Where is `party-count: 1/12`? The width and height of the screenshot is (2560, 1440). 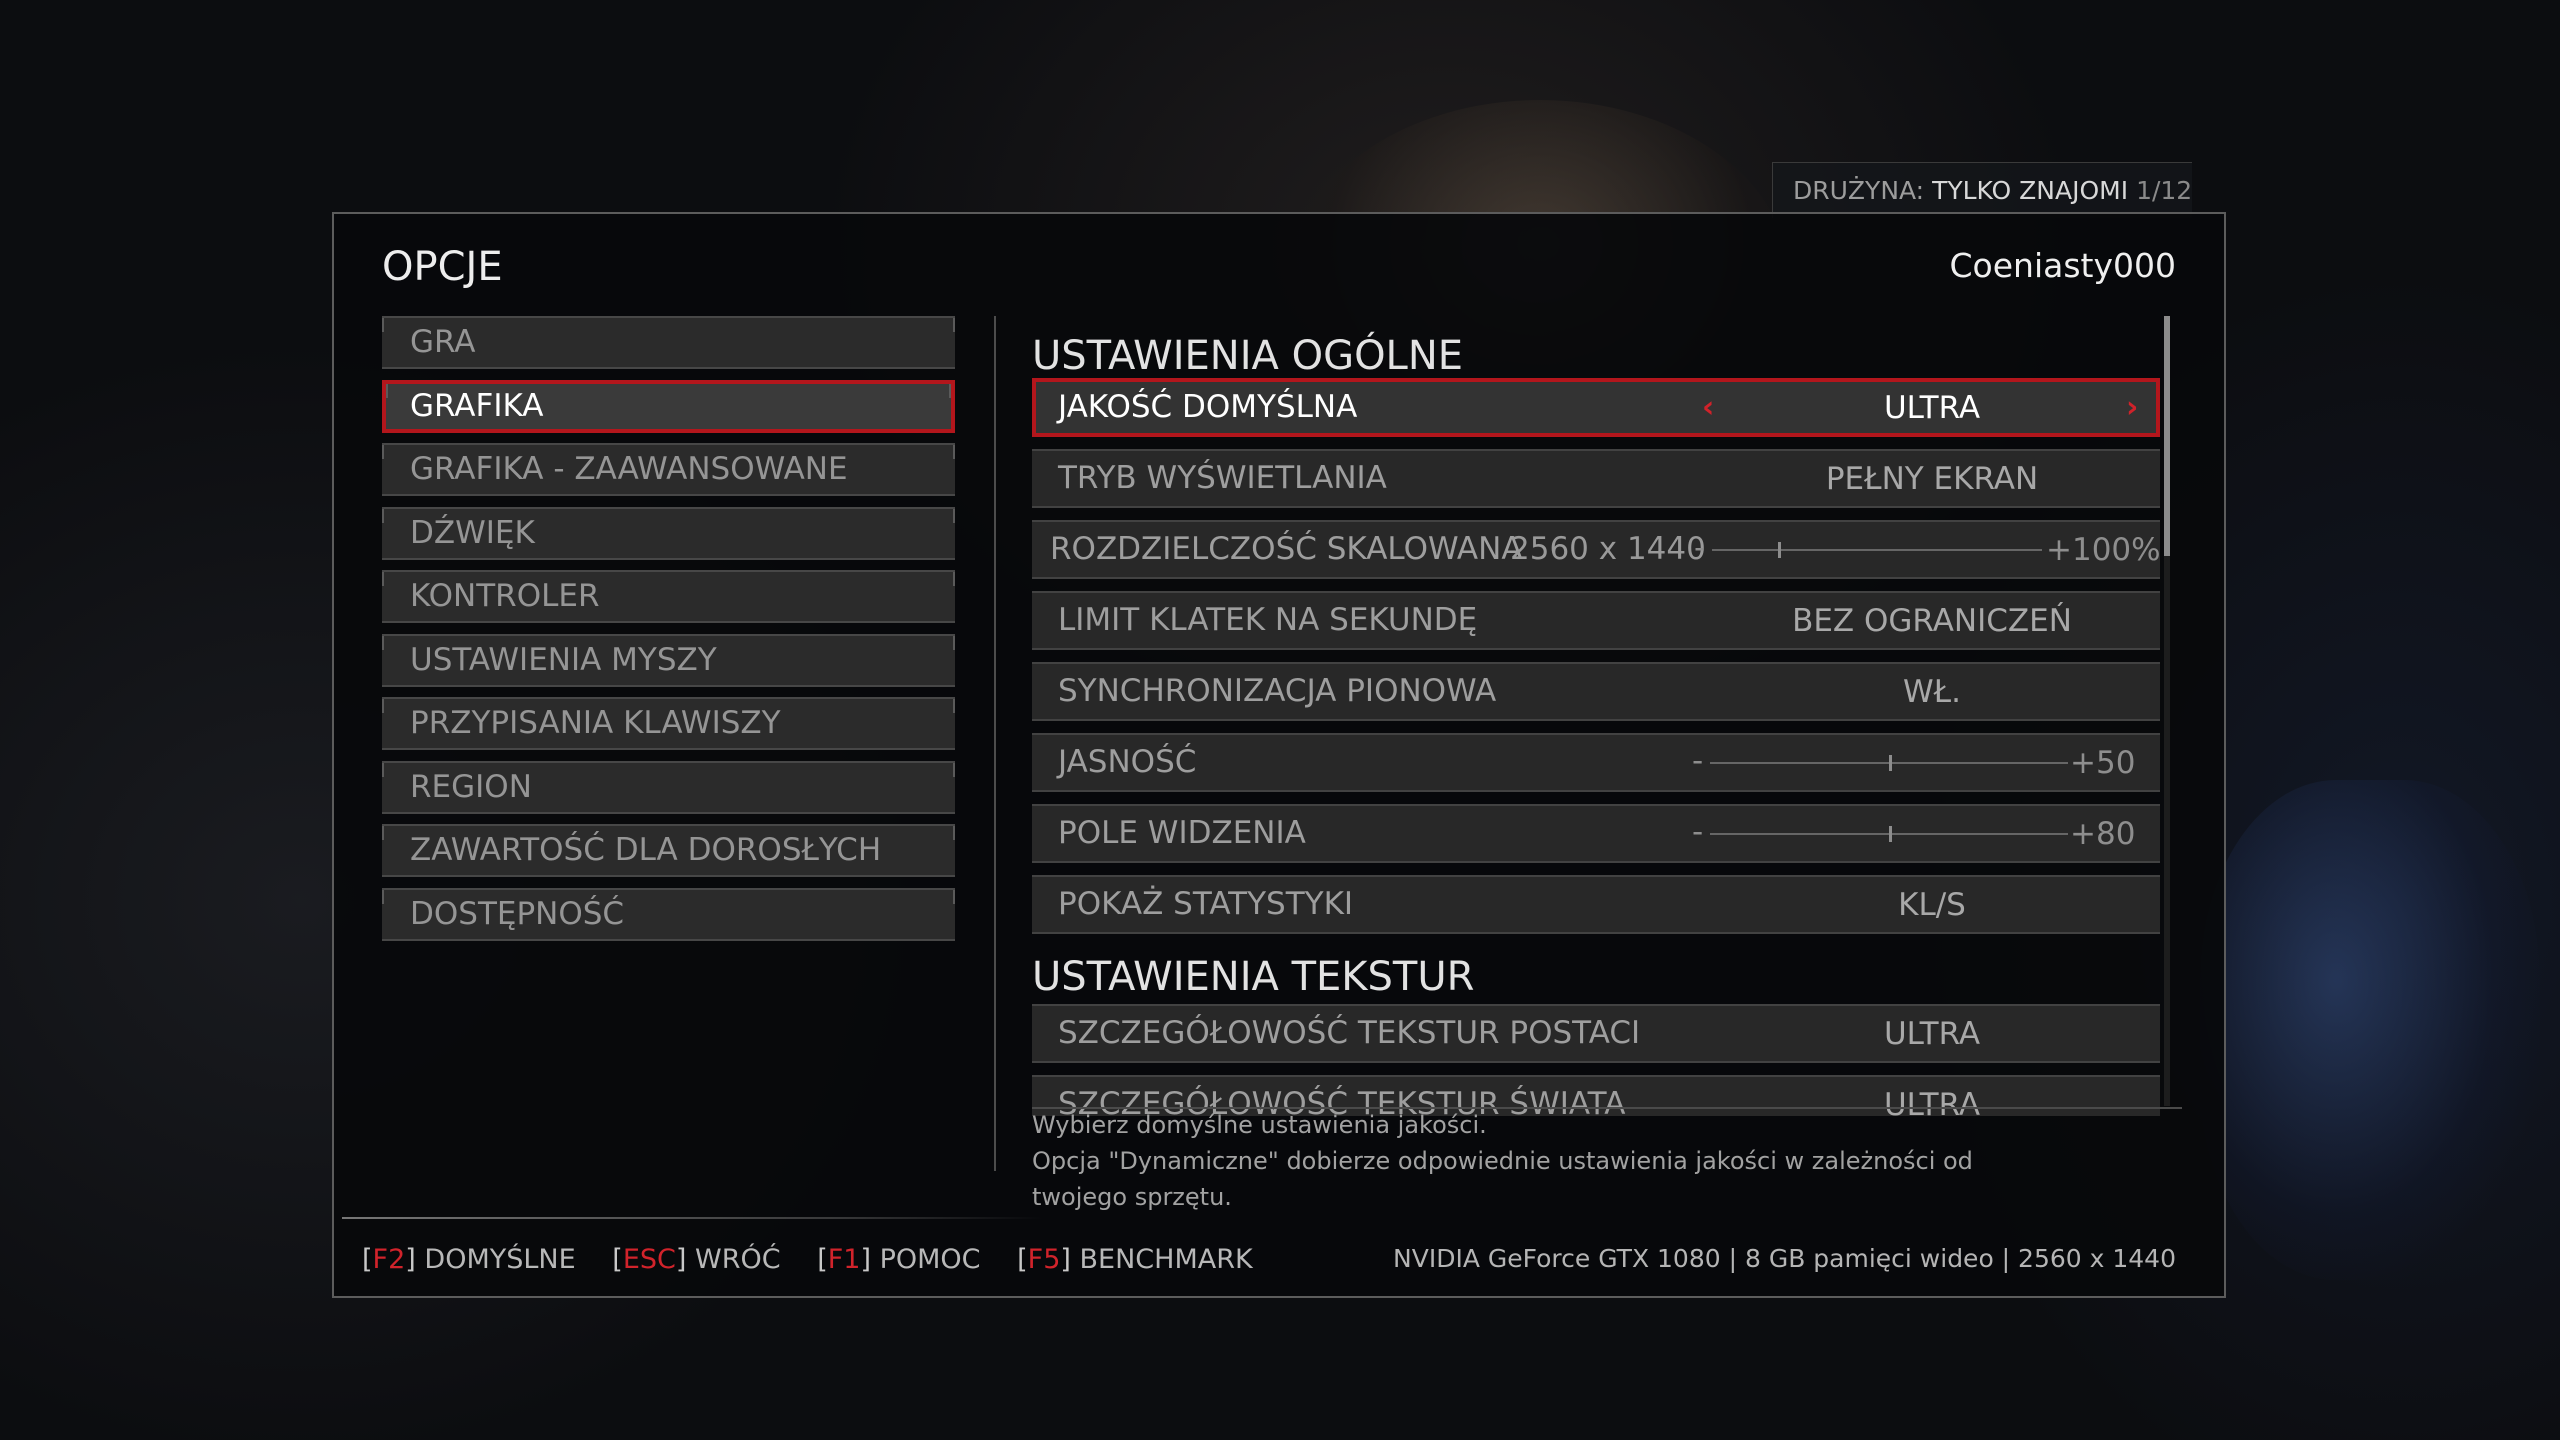
party-count: 1/12 is located at coordinates (2164, 190).